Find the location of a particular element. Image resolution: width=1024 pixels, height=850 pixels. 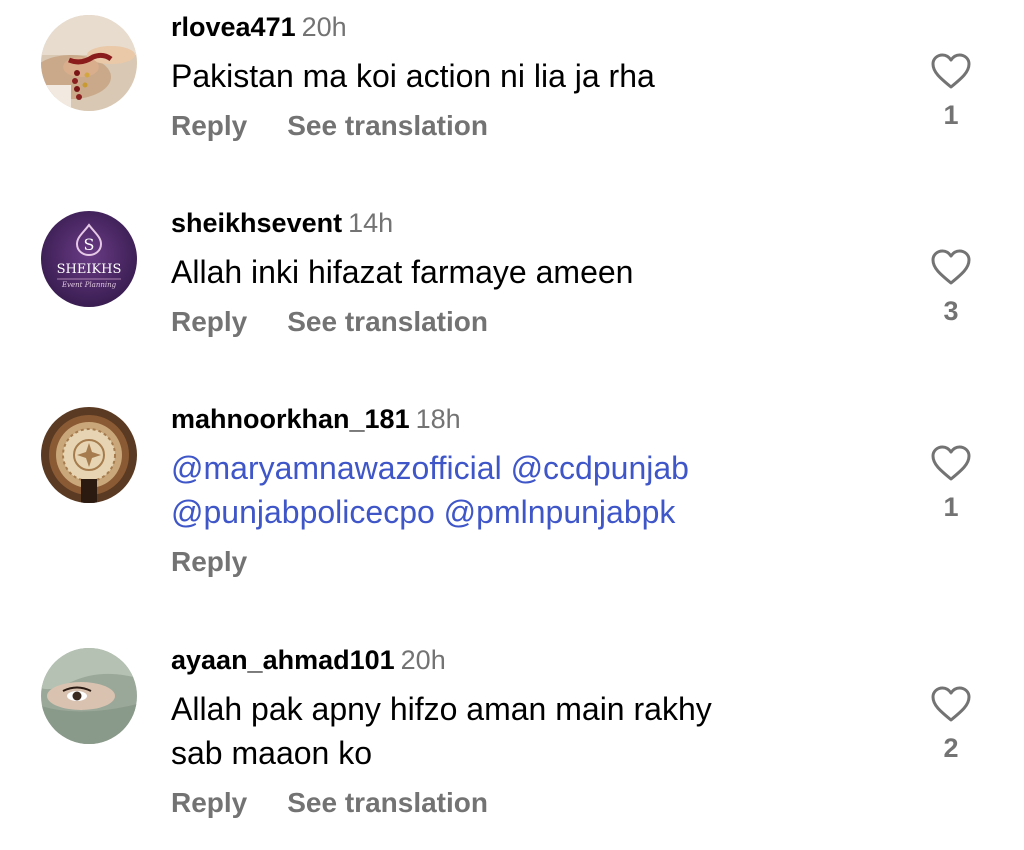

comment-text-line: Allah pak apny hifzo aman main rakhy is located at coordinates (441, 709).